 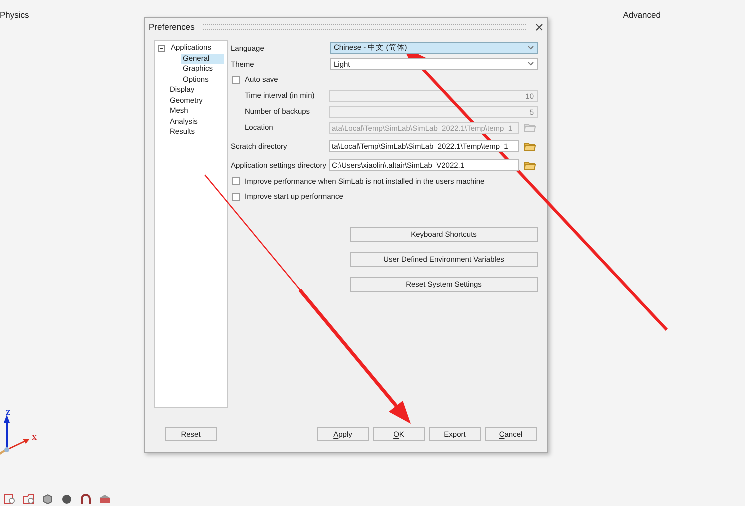 I want to click on box-icon, so click(x=105, y=499).